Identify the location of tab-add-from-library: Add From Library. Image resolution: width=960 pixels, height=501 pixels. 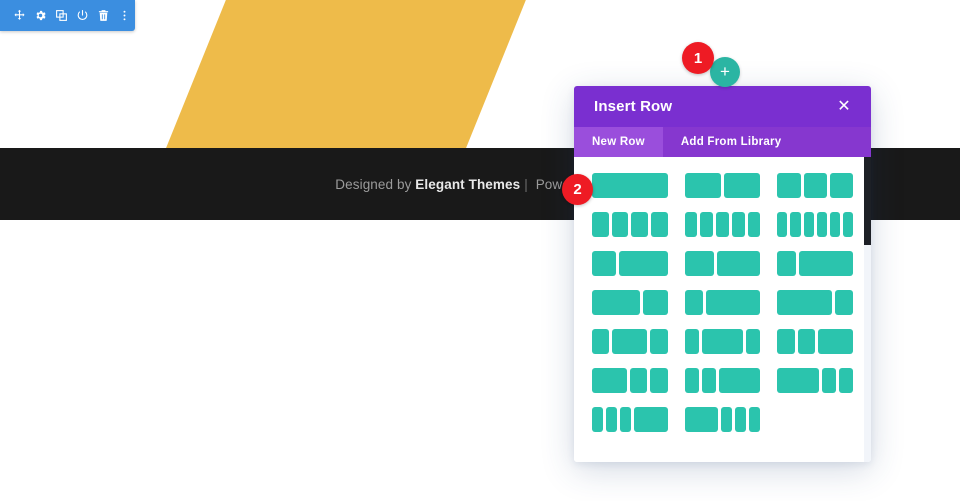
(731, 142).